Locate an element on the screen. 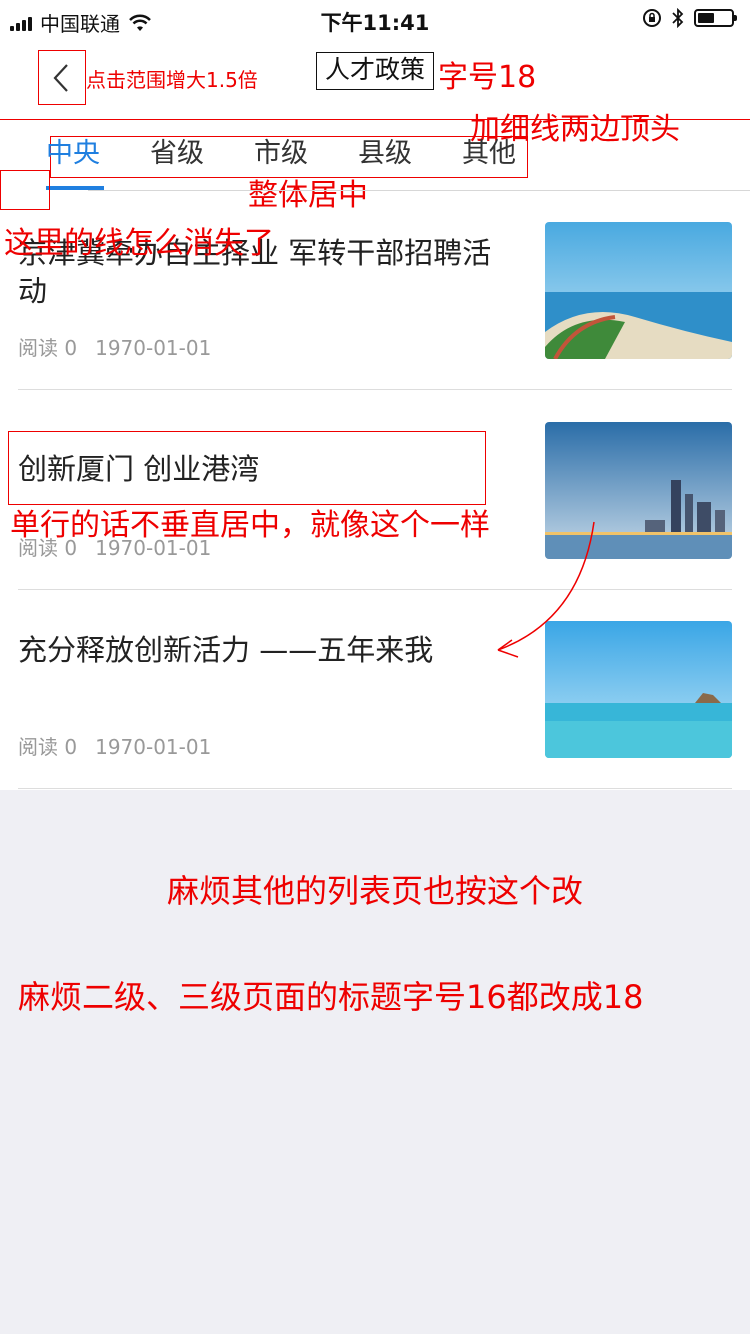  annotation-single-line: 单行的话不垂直居中，就像这个一样 is located at coordinates (250, 525).